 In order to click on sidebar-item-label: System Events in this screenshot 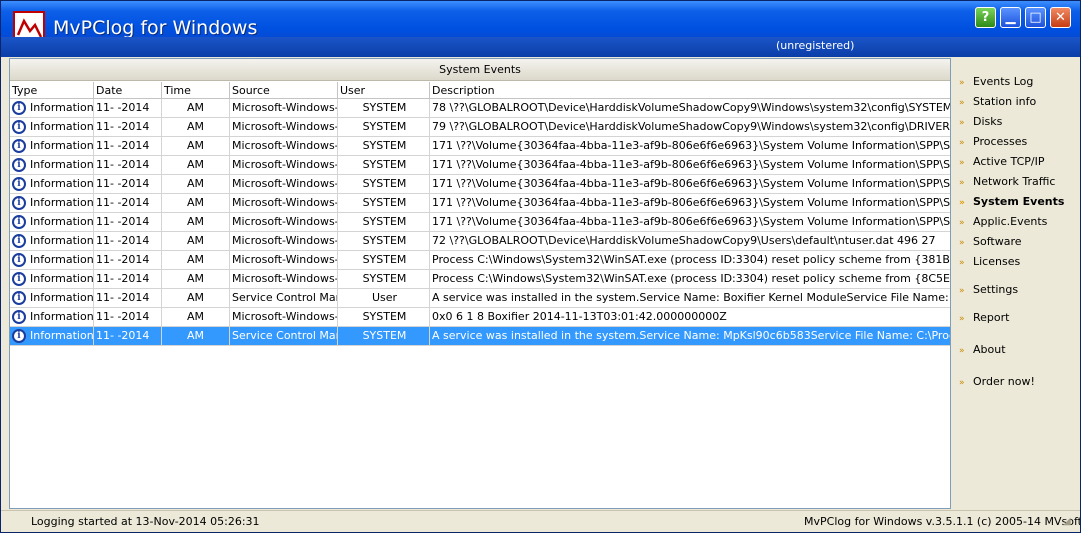, I will do `click(1019, 201)`.